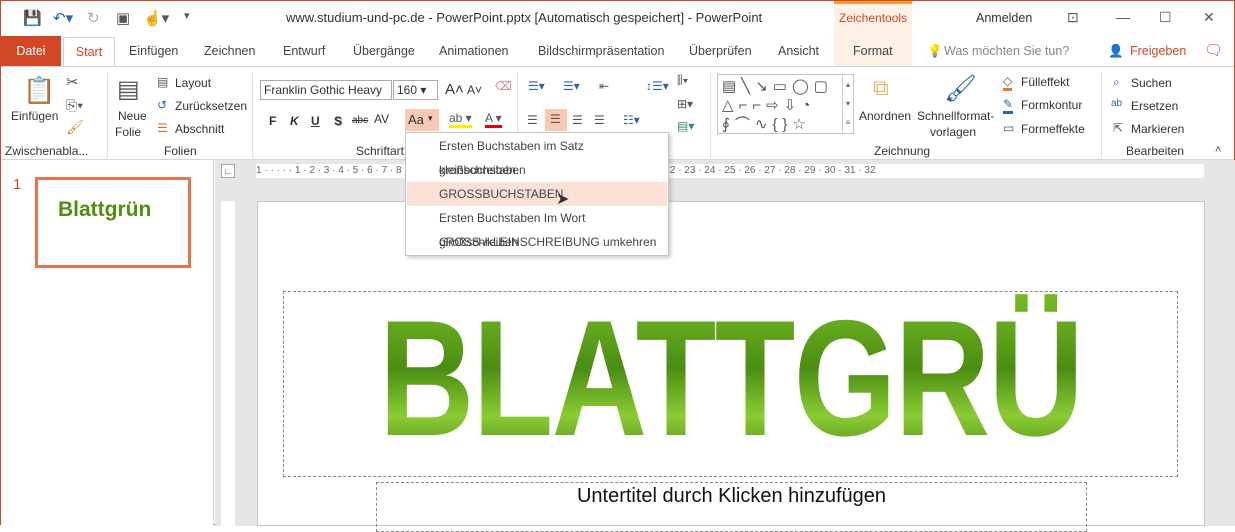 This screenshot has height=532, width=1235. What do you see at coordinates (384, 51) in the screenshot?
I see `tab-uebergaenge: Übergänge` at bounding box center [384, 51].